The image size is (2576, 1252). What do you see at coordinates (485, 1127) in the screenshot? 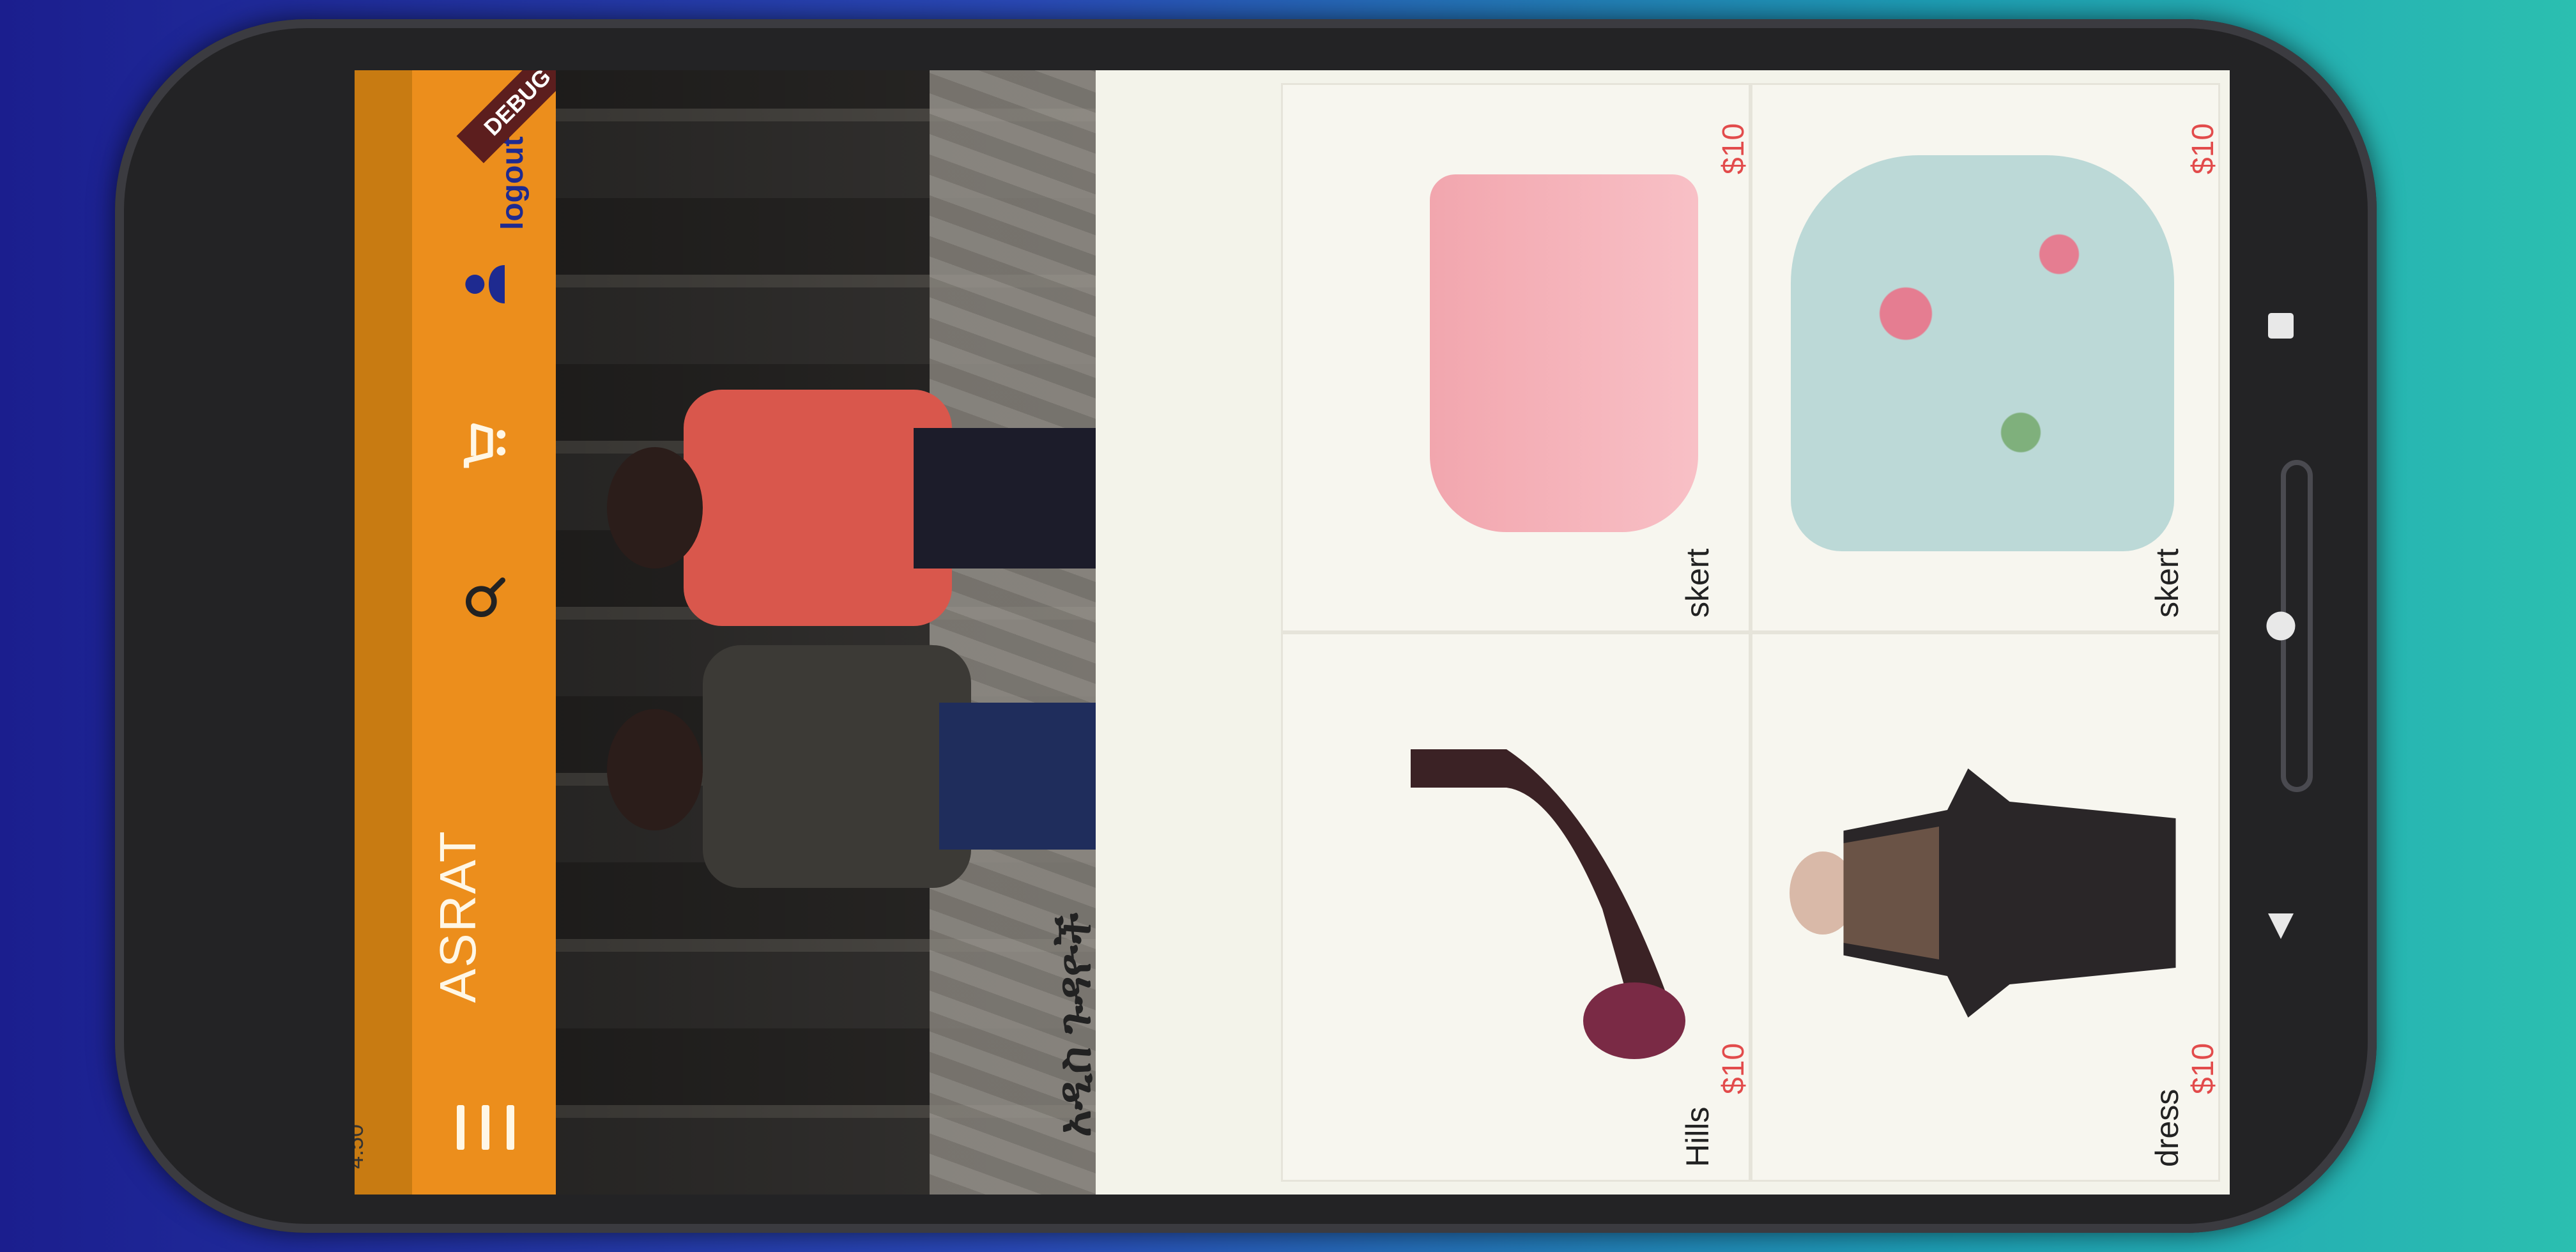
I see `menu-icon` at bounding box center [485, 1127].